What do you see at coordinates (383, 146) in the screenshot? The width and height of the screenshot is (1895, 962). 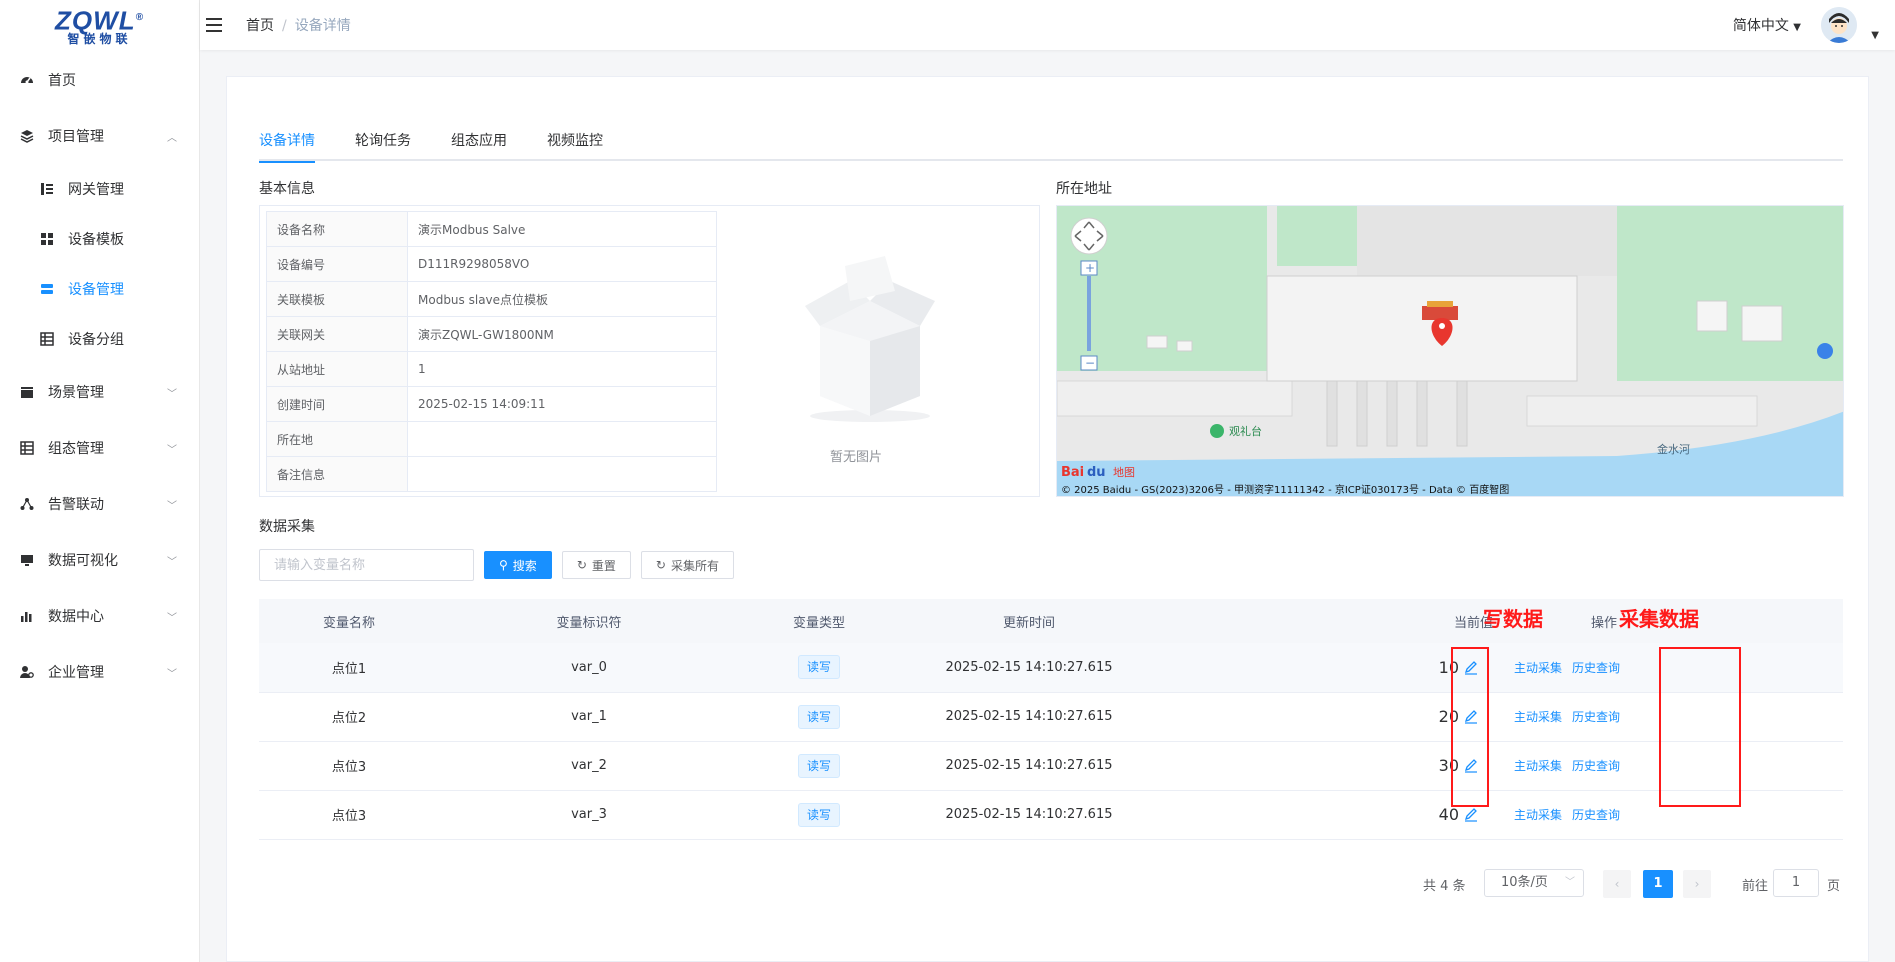 I see `tab-polling-task: 轮询任务` at bounding box center [383, 146].